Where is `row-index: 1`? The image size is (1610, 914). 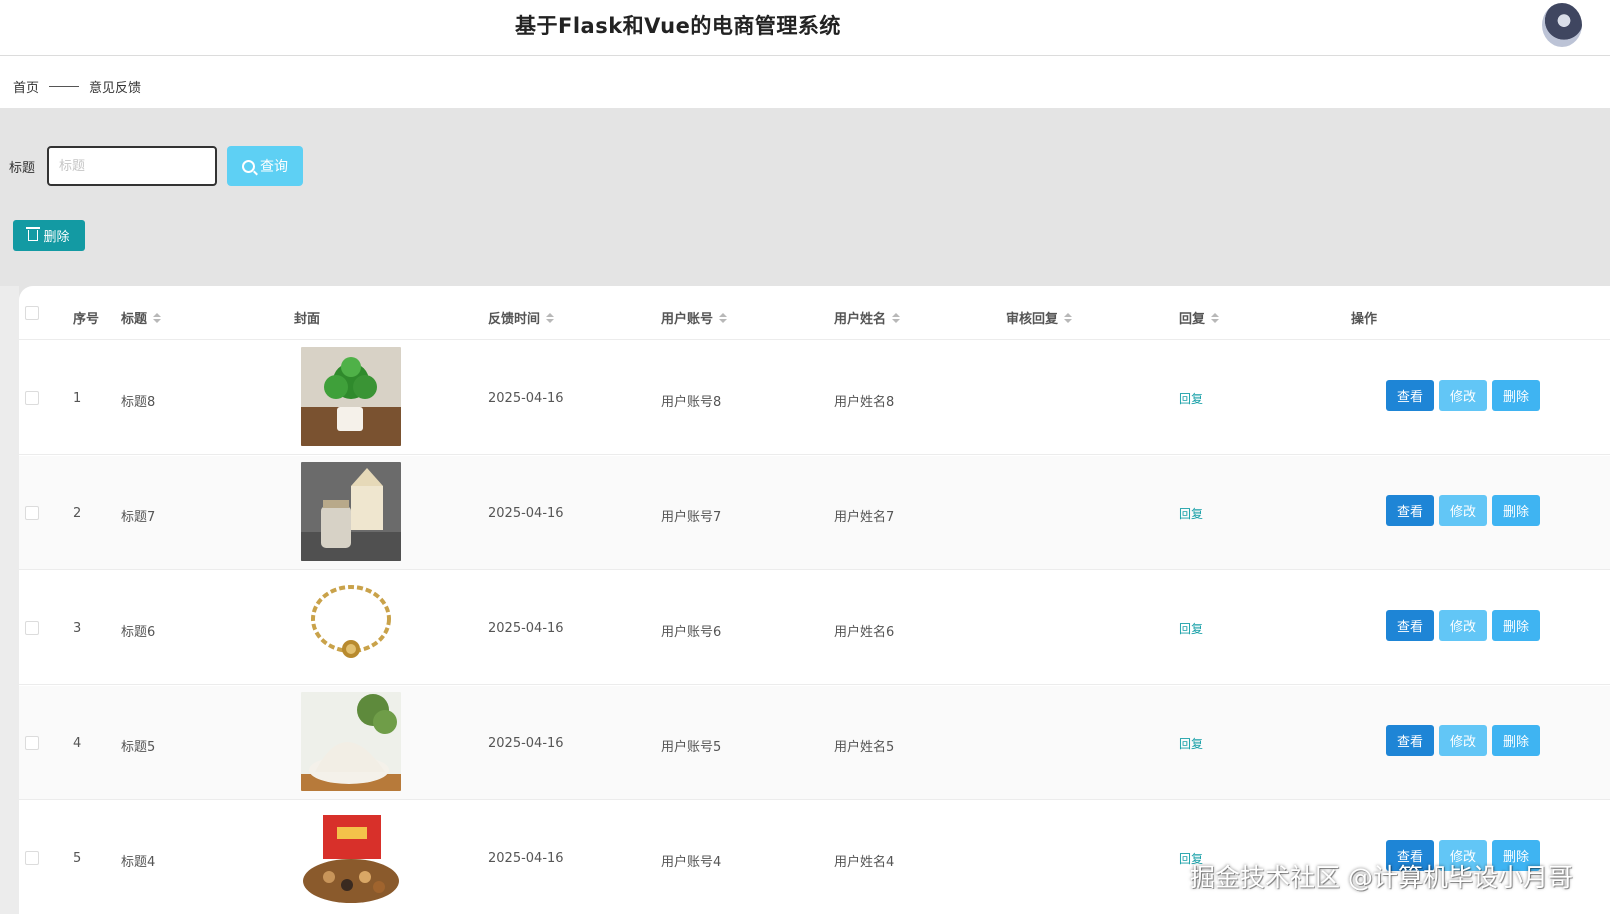 row-index: 1 is located at coordinates (77, 398).